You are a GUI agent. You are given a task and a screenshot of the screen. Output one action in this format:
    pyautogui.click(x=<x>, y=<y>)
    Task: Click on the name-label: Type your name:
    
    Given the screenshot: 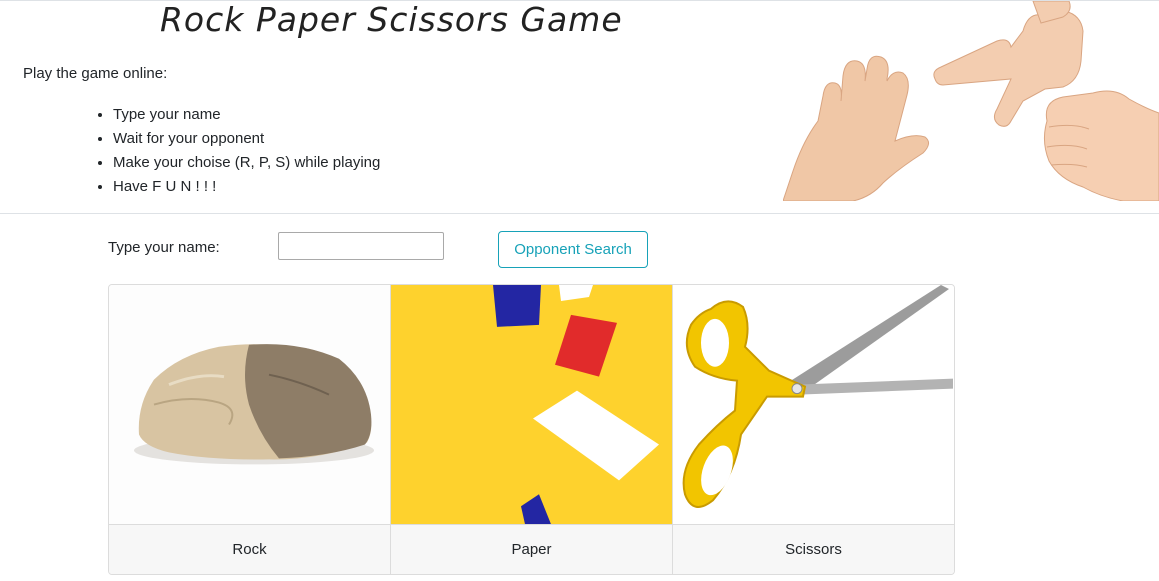 What is the action you would take?
    pyautogui.click(x=164, y=247)
    